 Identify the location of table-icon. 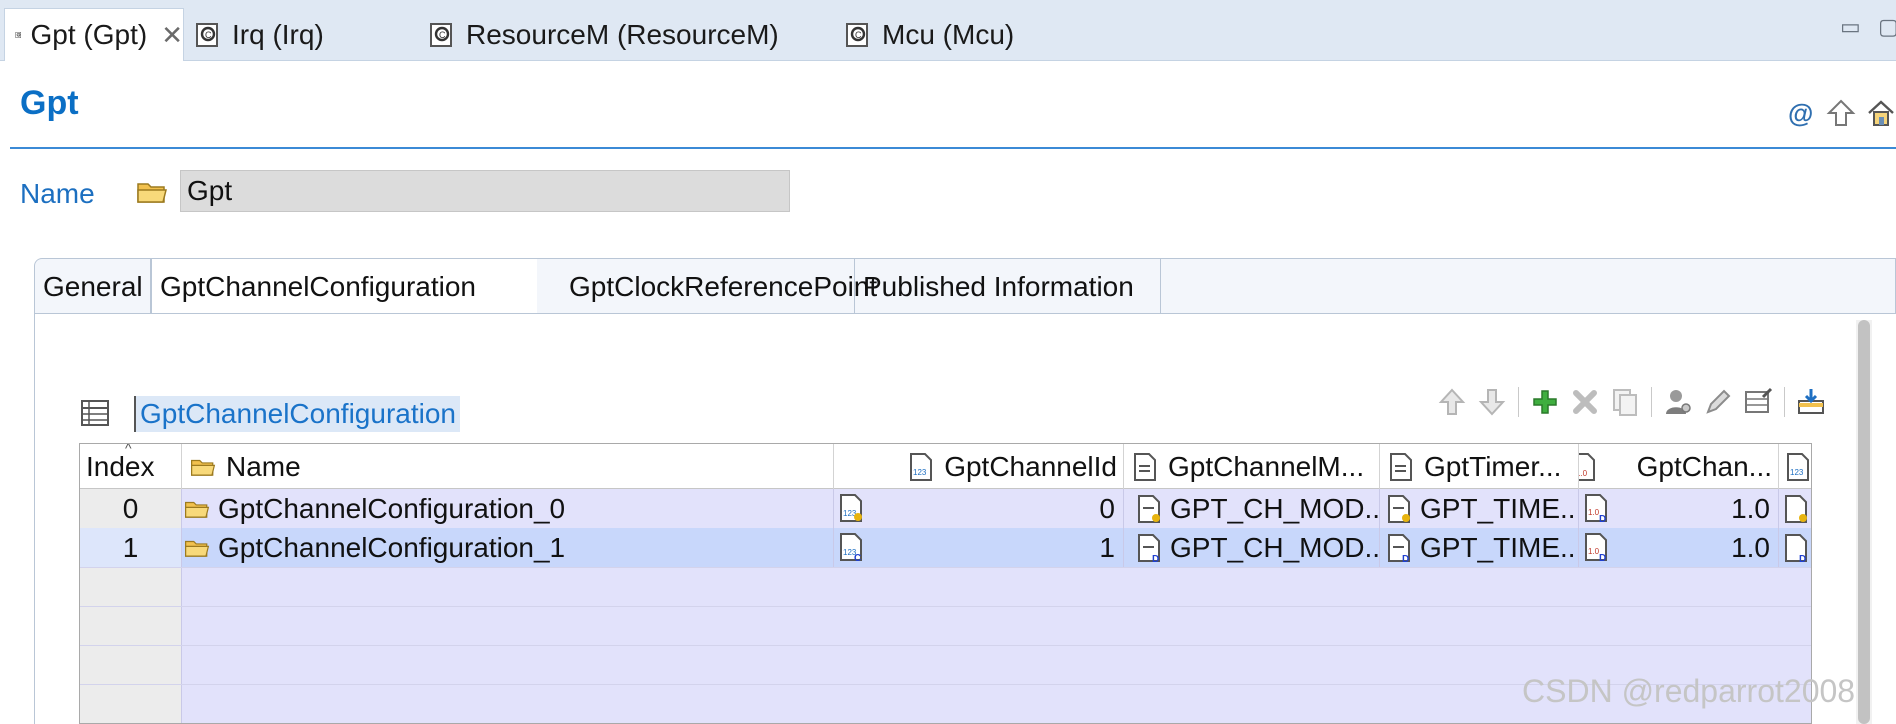
(95, 413).